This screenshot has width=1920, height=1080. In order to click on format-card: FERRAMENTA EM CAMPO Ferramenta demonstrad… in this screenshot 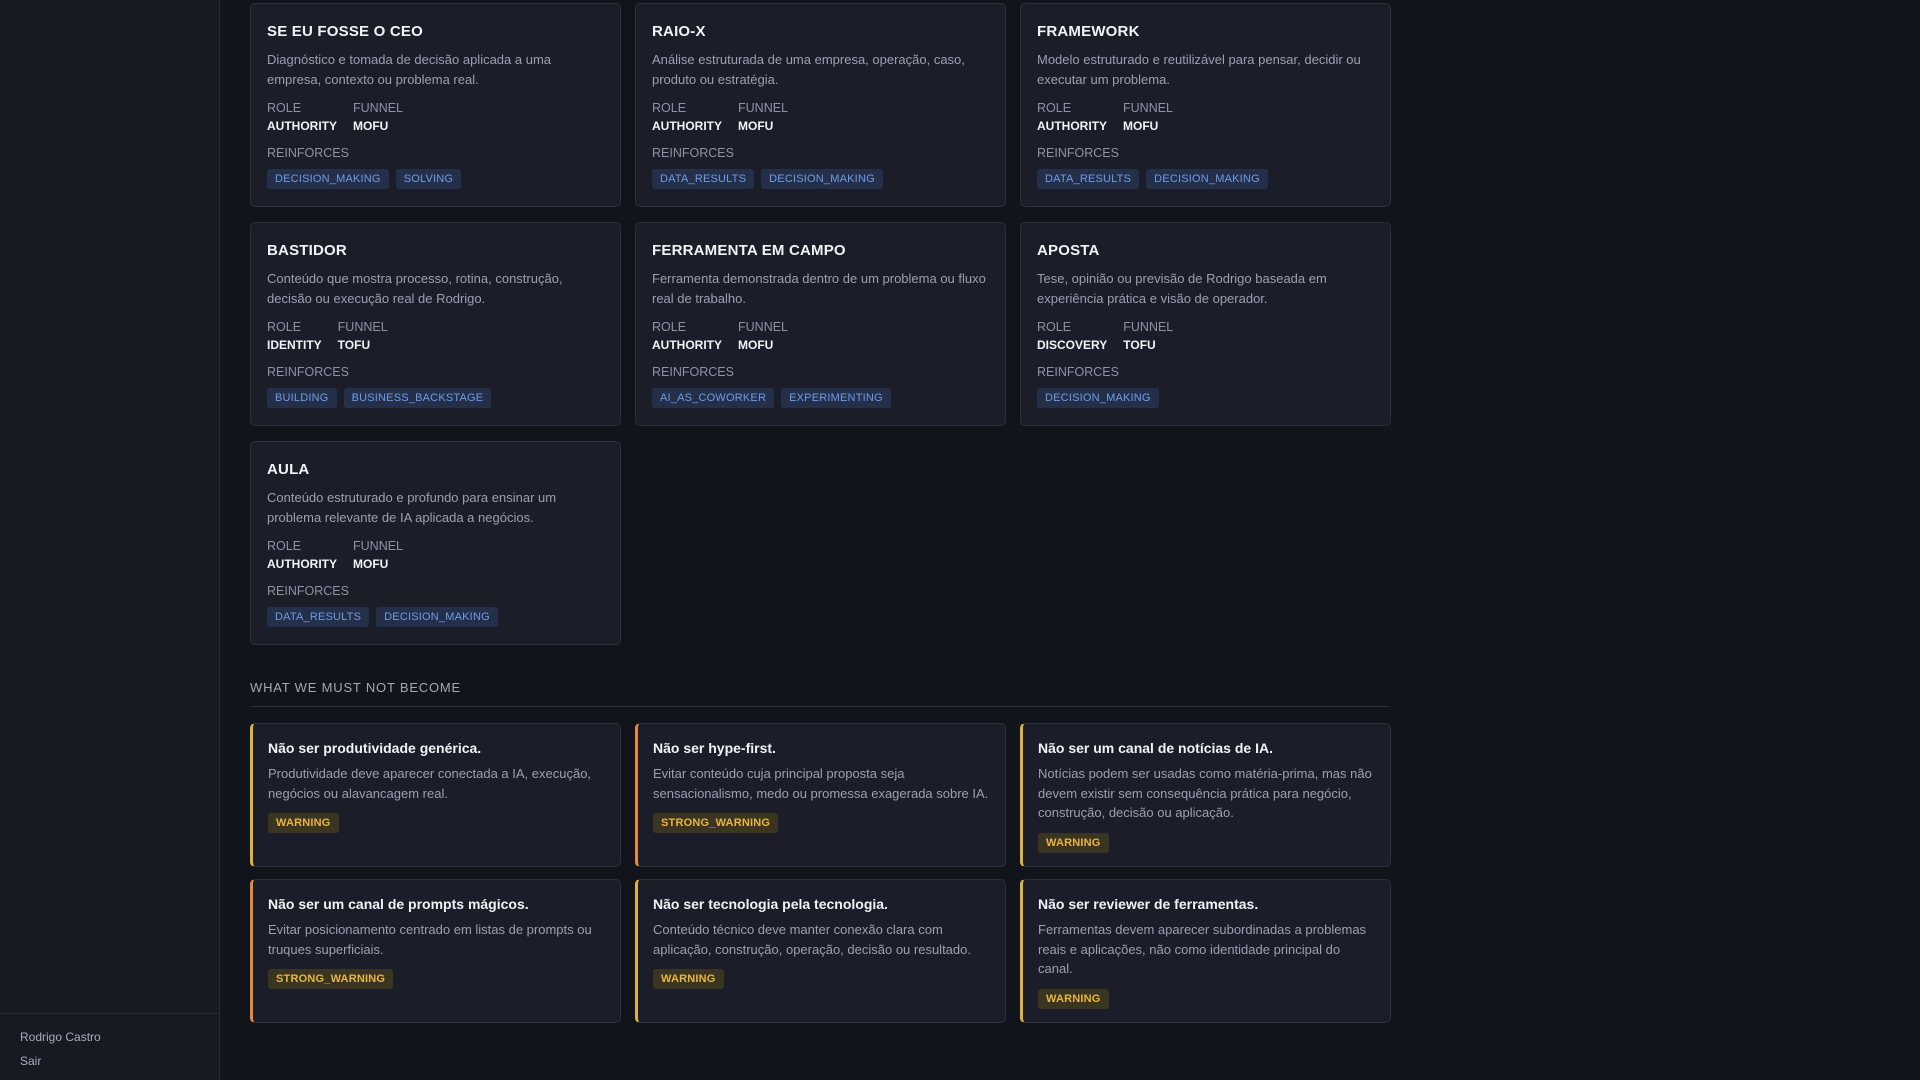, I will do `click(820, 324)`.